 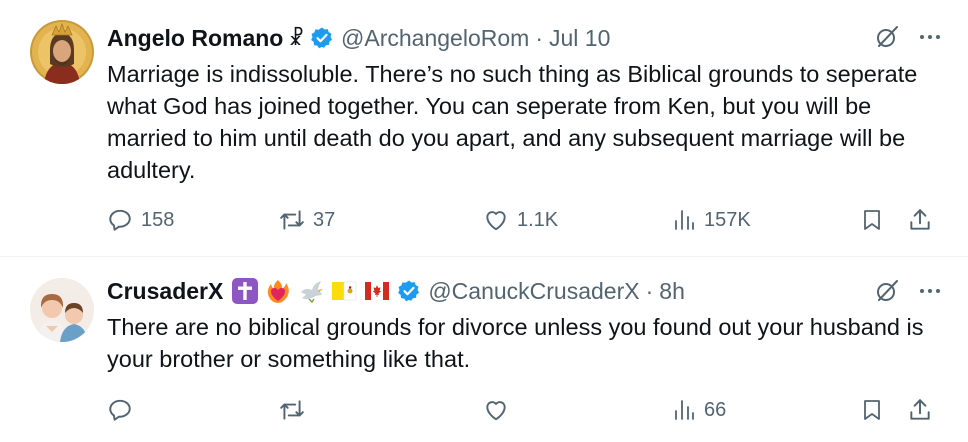 What do you see at coordinates (672, 291) in the screenshot?
I see `timestamp: 8h` at bounding box center [672, 291].